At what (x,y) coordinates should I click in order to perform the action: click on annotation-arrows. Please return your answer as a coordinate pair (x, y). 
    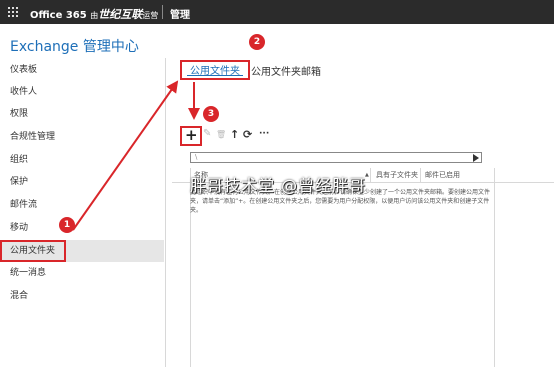
    Looking at the image, I should click on (136, 155).